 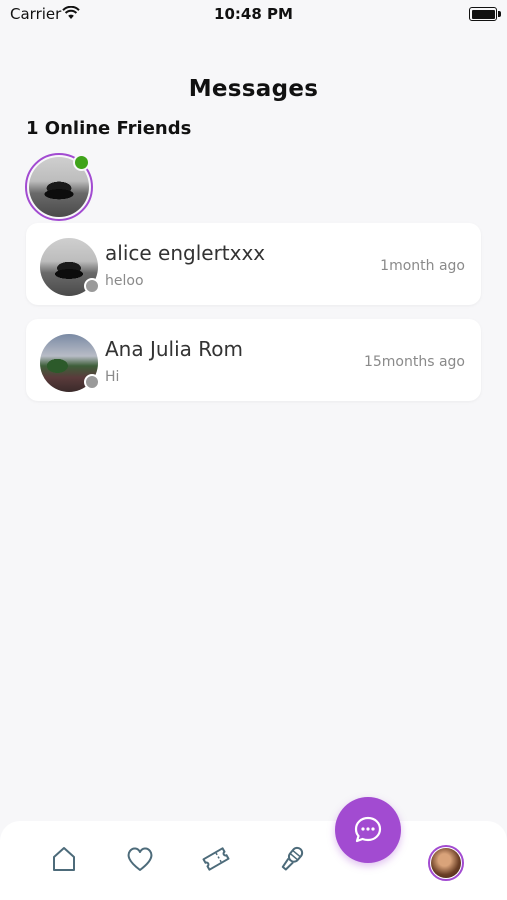 What do you see at coordinates (174, 349) in the screenshot?
I see `contact-name: Ana Julia Rom` at bounding box center [174, 349].